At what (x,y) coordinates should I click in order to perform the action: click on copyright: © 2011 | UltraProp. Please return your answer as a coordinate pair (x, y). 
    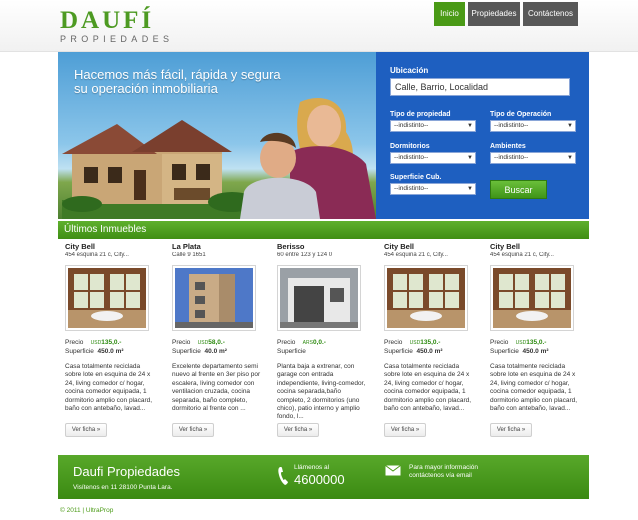
    Looking at the image, I should click on (87, 510).